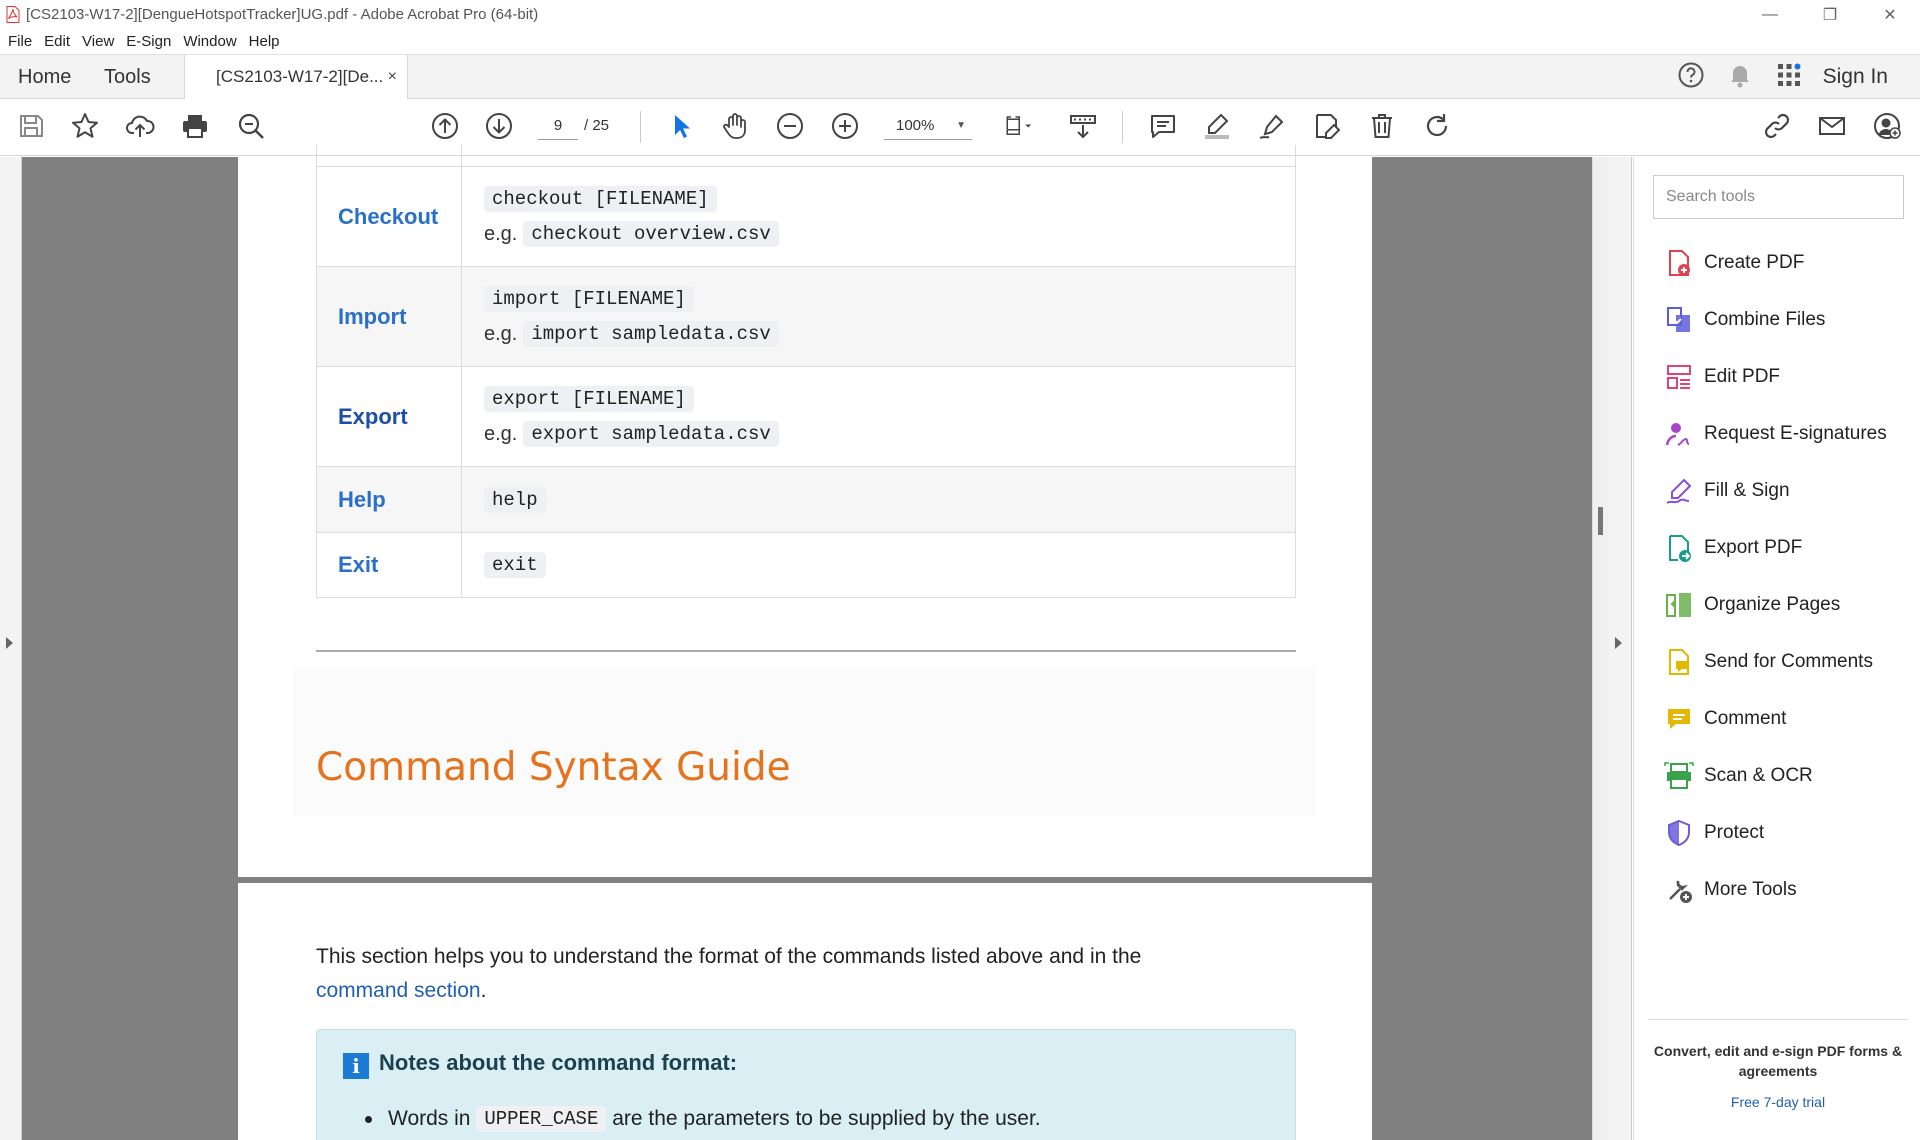  I want to click on edit-text-icon, so click(1327, 126).